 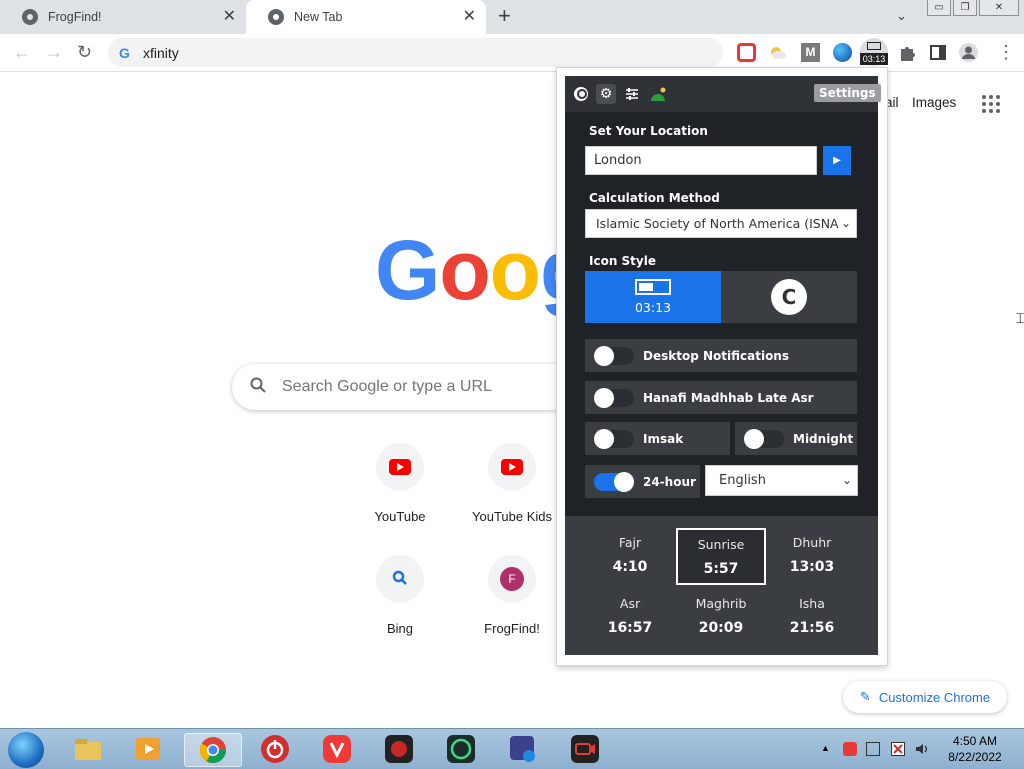 I want to click on screen-recorder-icon, so click(x=585, y=749).